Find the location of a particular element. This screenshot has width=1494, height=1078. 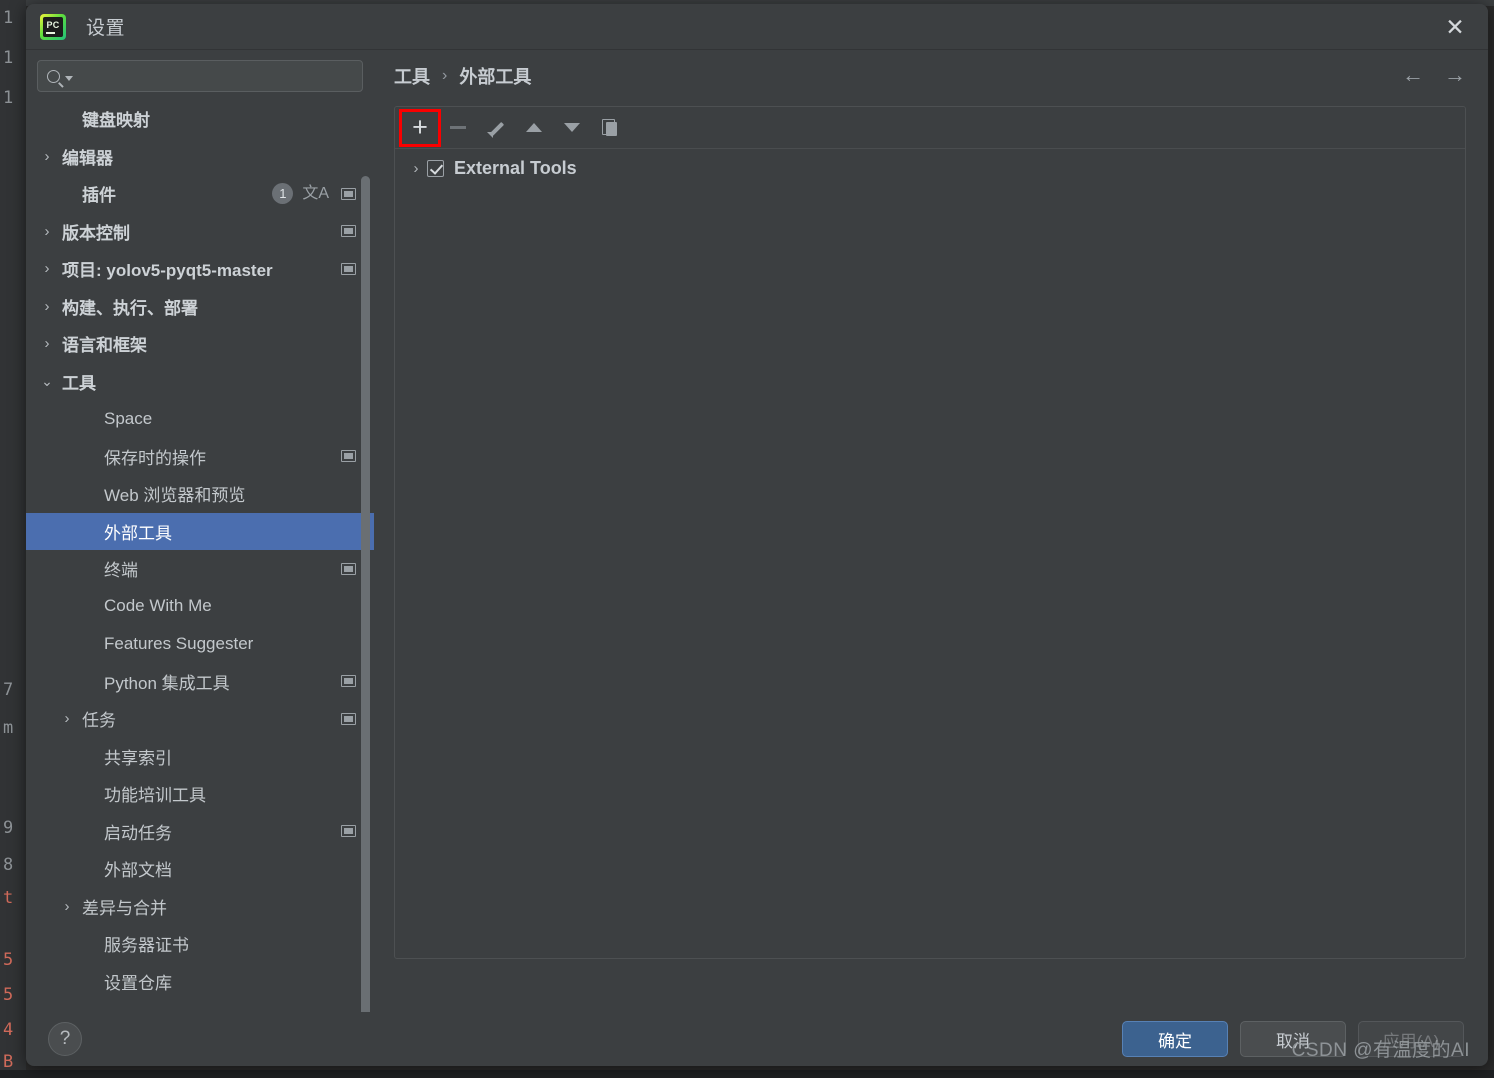

sidebar-scrollbar-track is located at coordinates (365, 560).